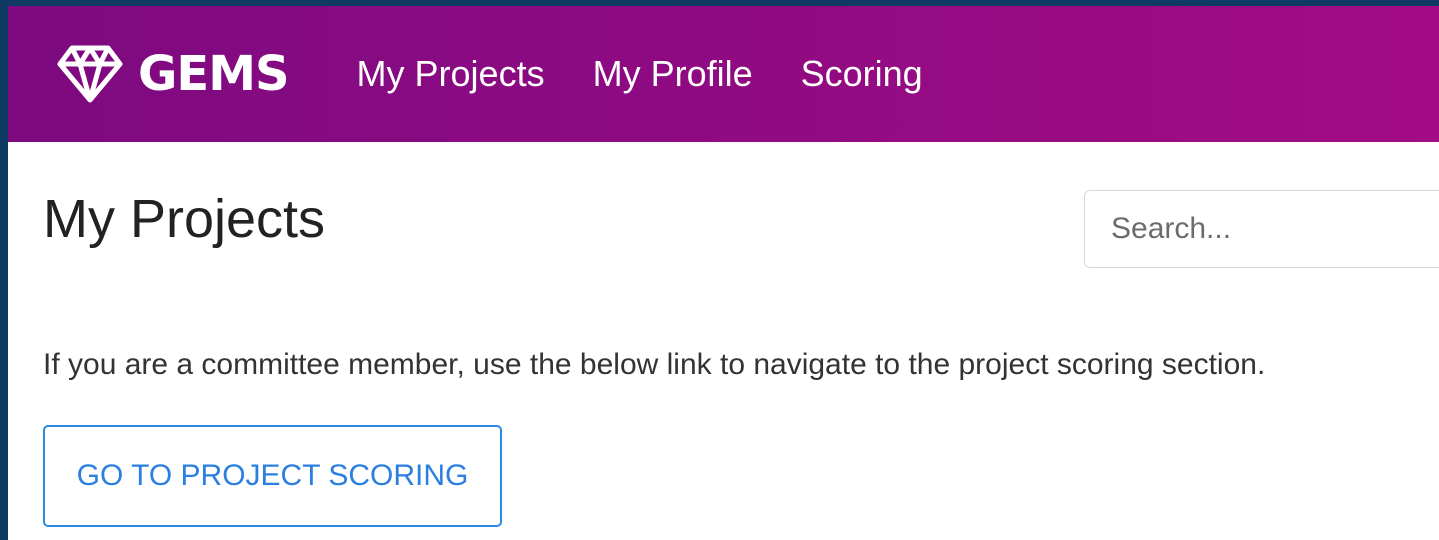 The height and width of the screenshot is (540, 1439). What do you see at coordinates (673, 74) in the screenshot?
I see `nav-link-my-profile: My Profile` at bounding box center [673, 74].